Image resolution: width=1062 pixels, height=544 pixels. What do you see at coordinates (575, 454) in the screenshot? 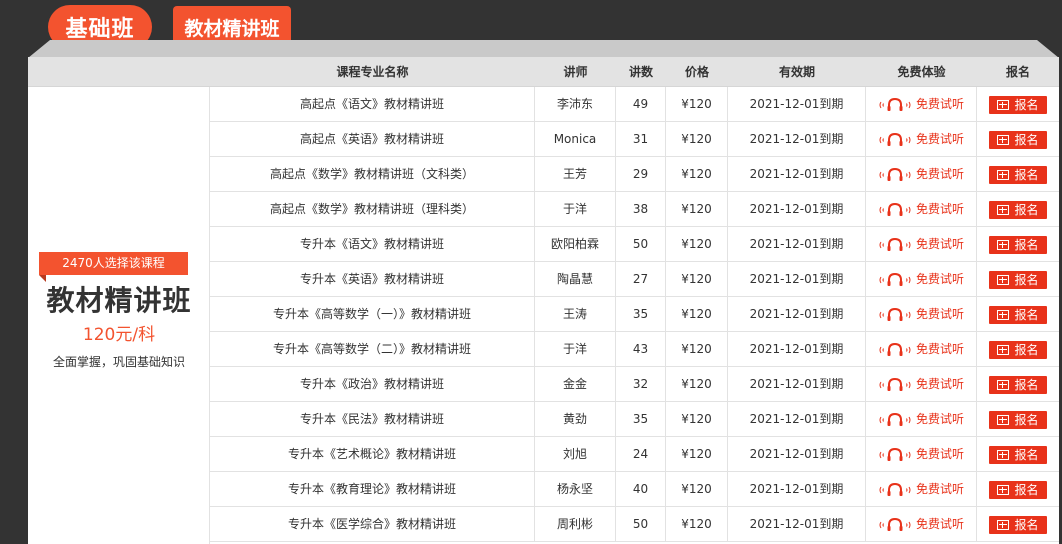
I see `teacher: 刘旭` at bounding box center [575, 454].